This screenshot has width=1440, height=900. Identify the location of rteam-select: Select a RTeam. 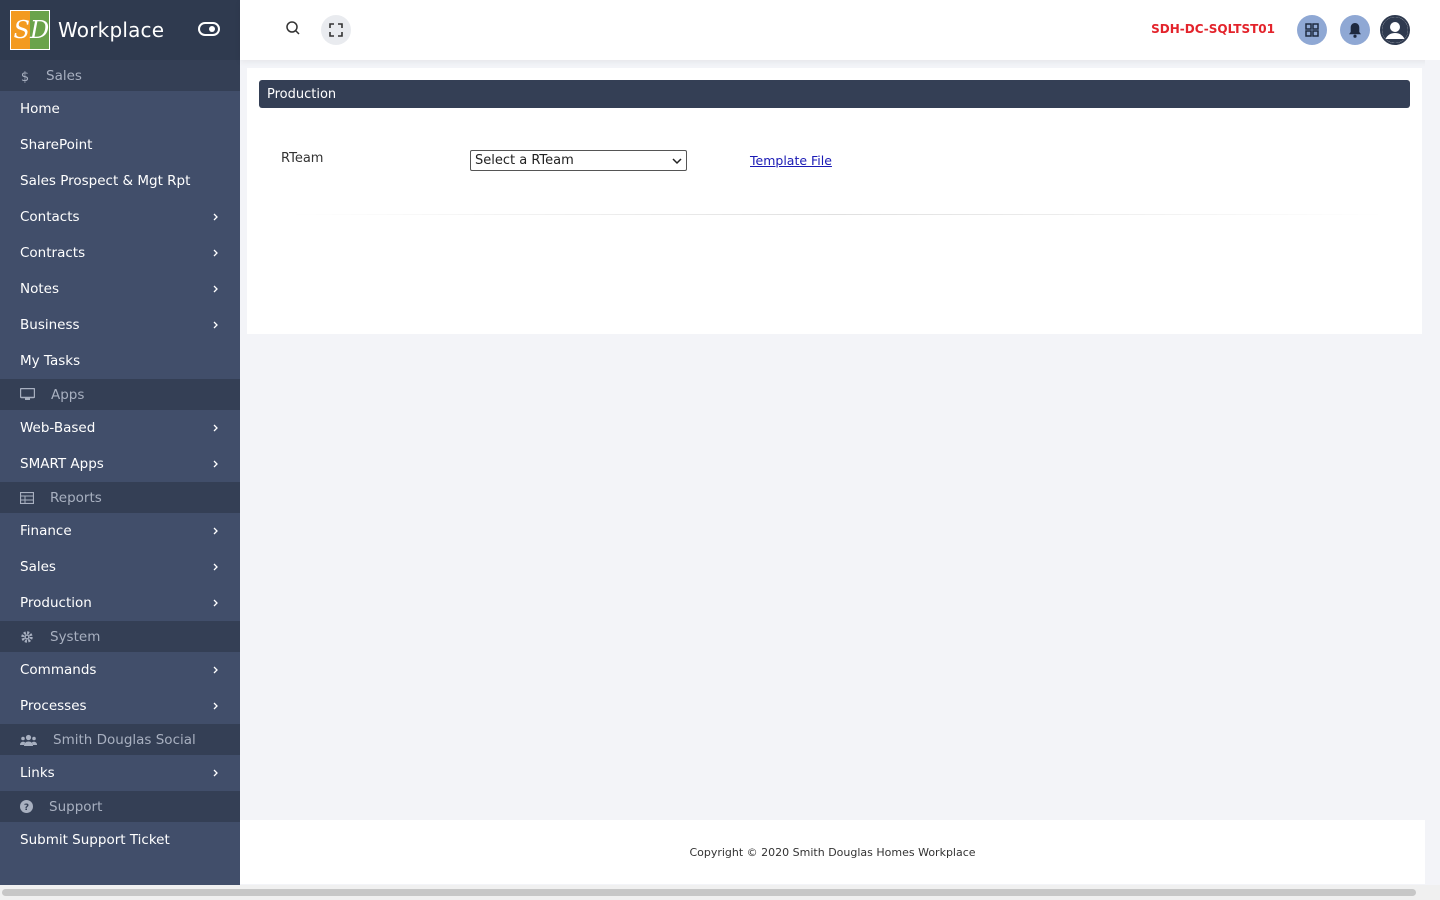
(578, 160).